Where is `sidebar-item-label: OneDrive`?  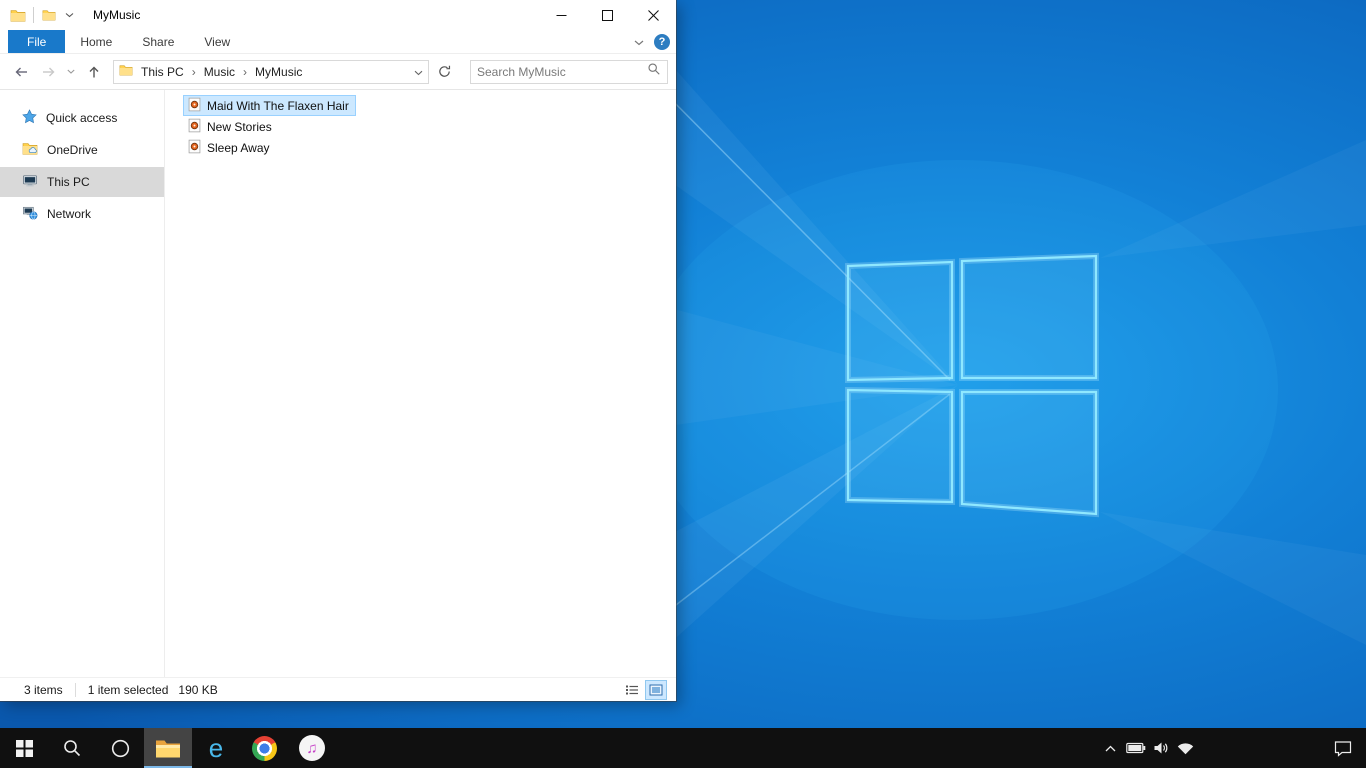 sidebar-item-label: OneDrive is located at coordinates (72, 150).